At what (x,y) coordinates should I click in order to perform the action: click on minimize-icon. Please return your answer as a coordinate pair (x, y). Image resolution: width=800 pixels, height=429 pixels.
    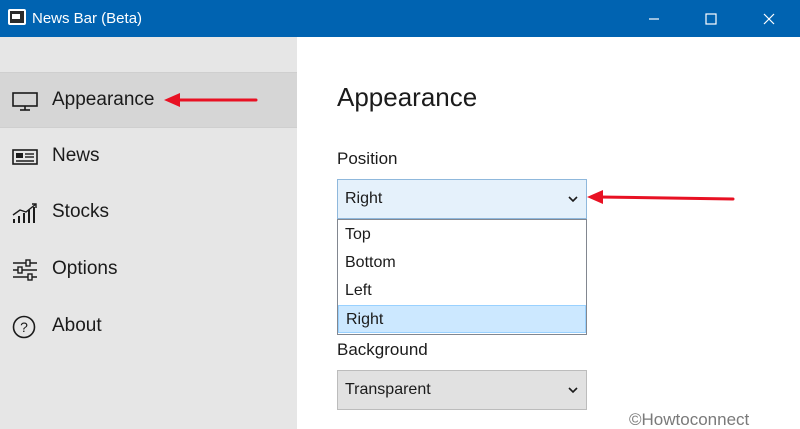
    Looking at the image, I should click on (654, 18).